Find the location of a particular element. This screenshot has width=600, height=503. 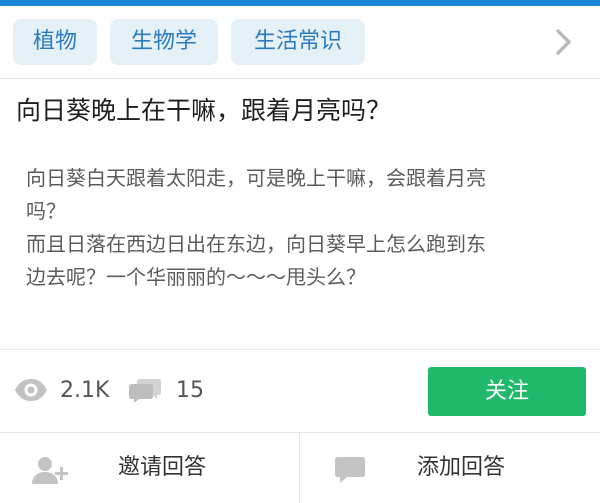

question-body-line: 边去呢？一个华丽丽的～～～甩头么？ is located at coordinates (196, 277).